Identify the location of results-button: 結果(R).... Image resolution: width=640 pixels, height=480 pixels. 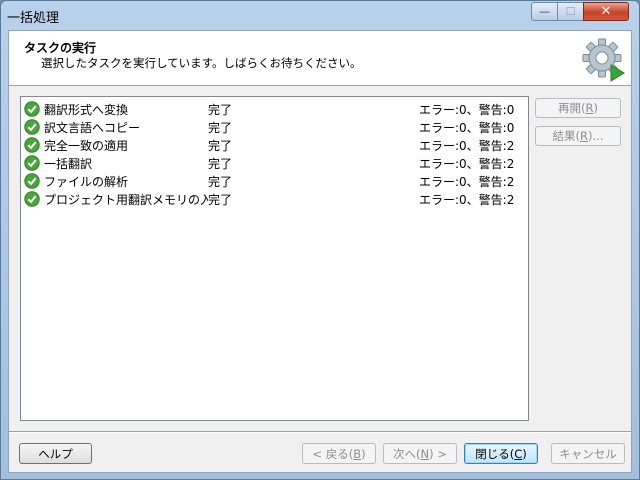
(578, 136).